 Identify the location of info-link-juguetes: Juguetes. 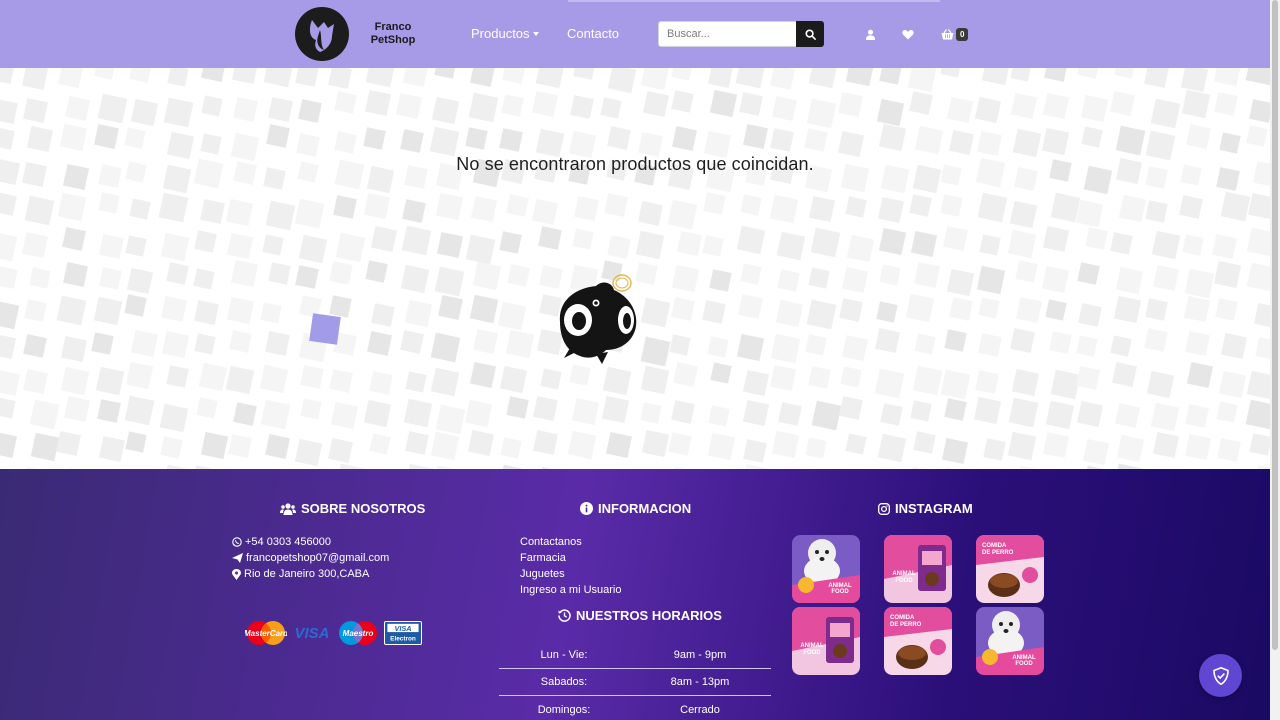
(571, 574).